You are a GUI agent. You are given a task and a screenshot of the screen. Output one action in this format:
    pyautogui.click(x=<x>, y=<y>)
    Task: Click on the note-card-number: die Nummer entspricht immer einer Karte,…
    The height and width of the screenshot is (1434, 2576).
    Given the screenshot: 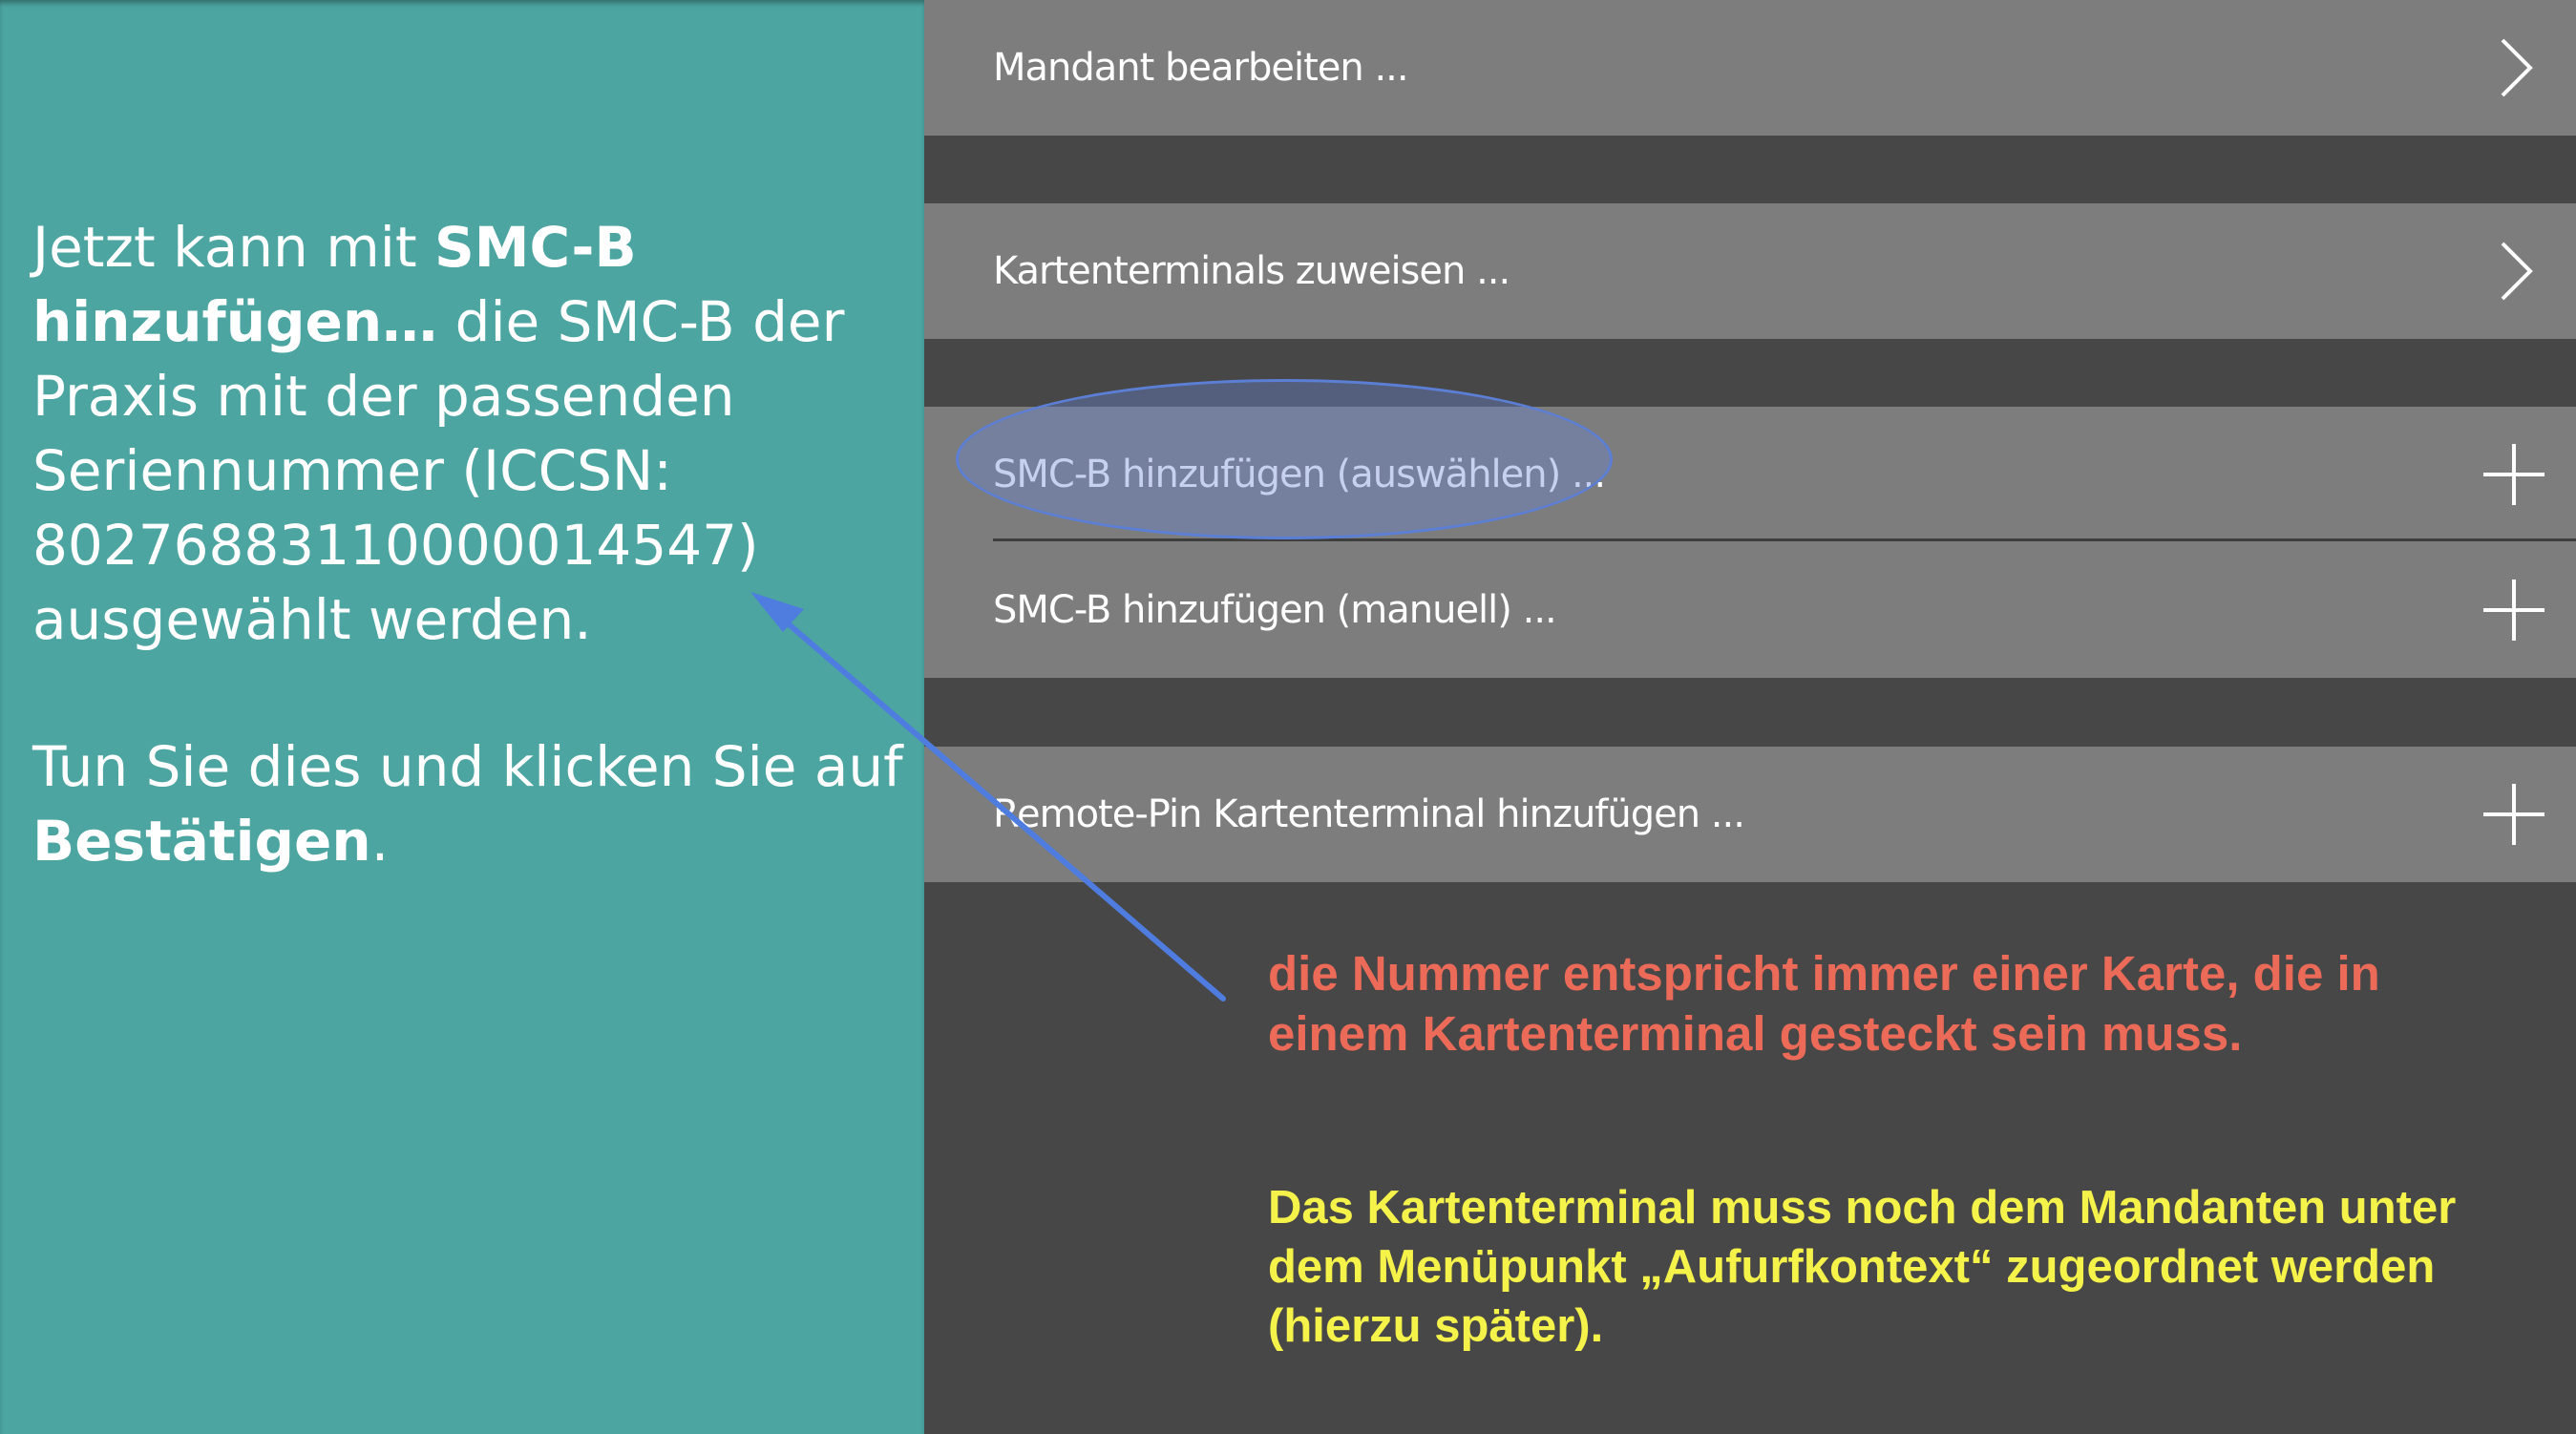 What is the action you would take?
    pyautogui.click(x=1824, y=1004)
    